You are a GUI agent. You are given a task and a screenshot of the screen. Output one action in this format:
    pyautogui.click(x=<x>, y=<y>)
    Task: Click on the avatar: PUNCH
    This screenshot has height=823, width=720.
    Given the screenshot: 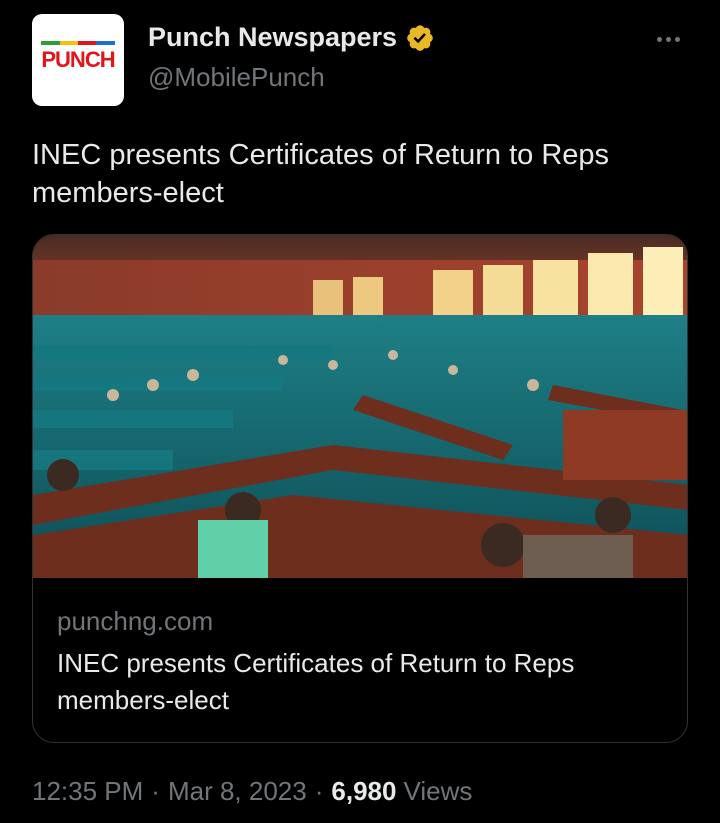 What is the action you would take?
    pyautogui.click(x=78, y=60)
    